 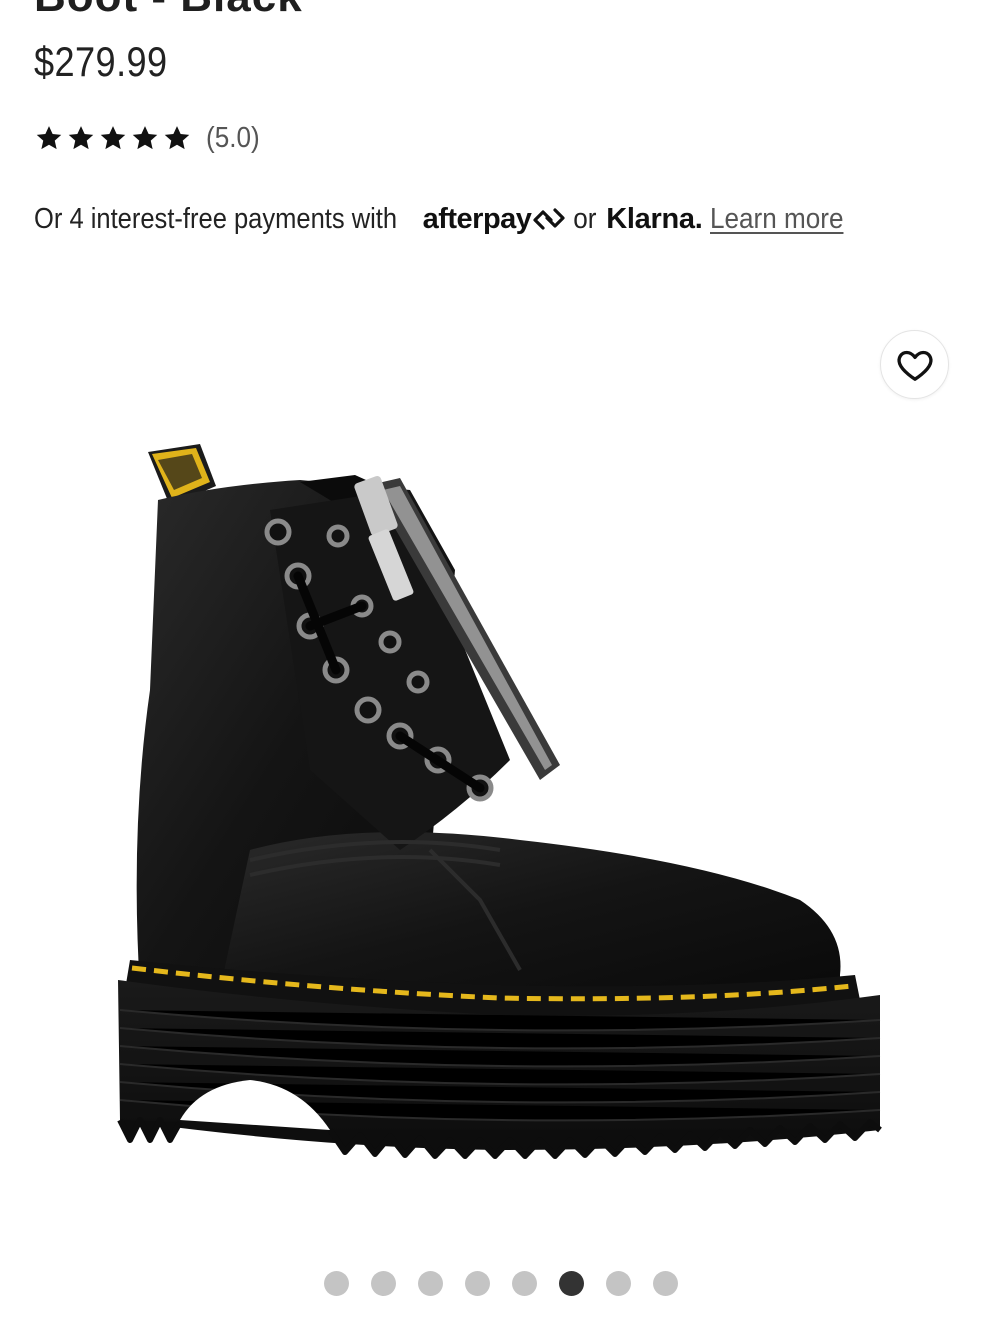 What do you see at coordinates (776, 219) in the screenshot?
I see `learn-more-link: Learn more` at bounding box center [776, 219].